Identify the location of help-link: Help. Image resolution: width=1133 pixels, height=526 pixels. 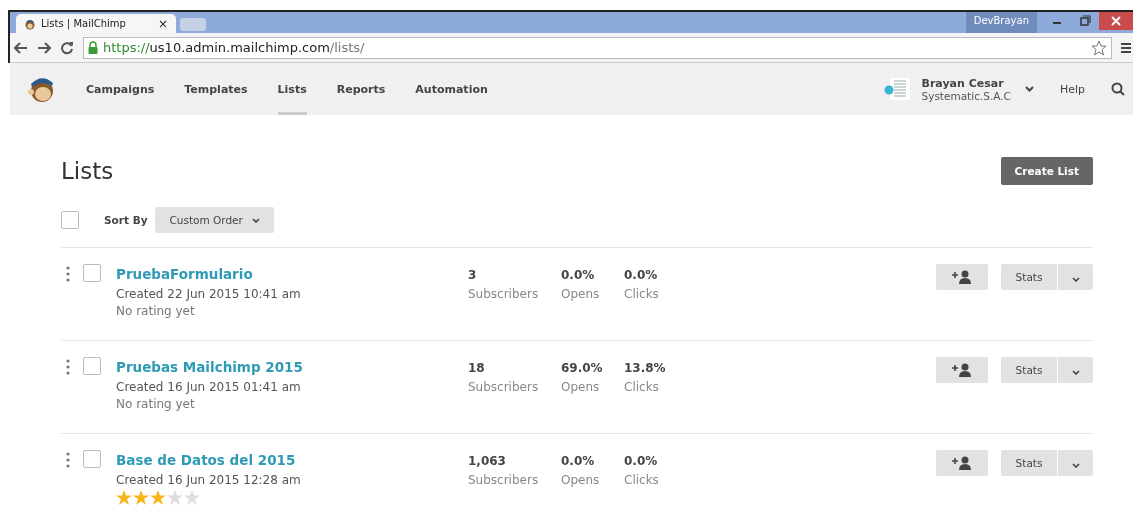
(1072, 89).